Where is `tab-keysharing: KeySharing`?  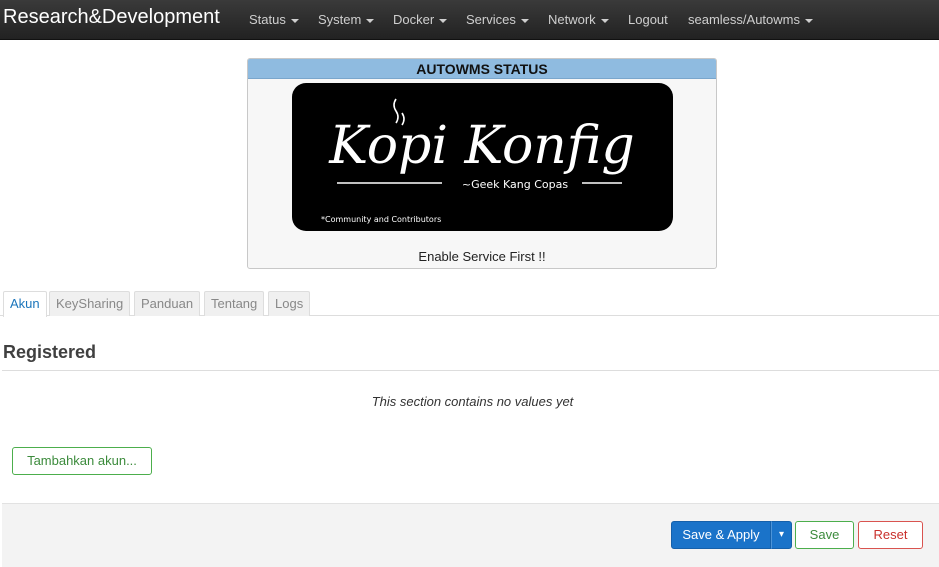
tab-keysharing: KeySharing is located at coordinates (90, 303).